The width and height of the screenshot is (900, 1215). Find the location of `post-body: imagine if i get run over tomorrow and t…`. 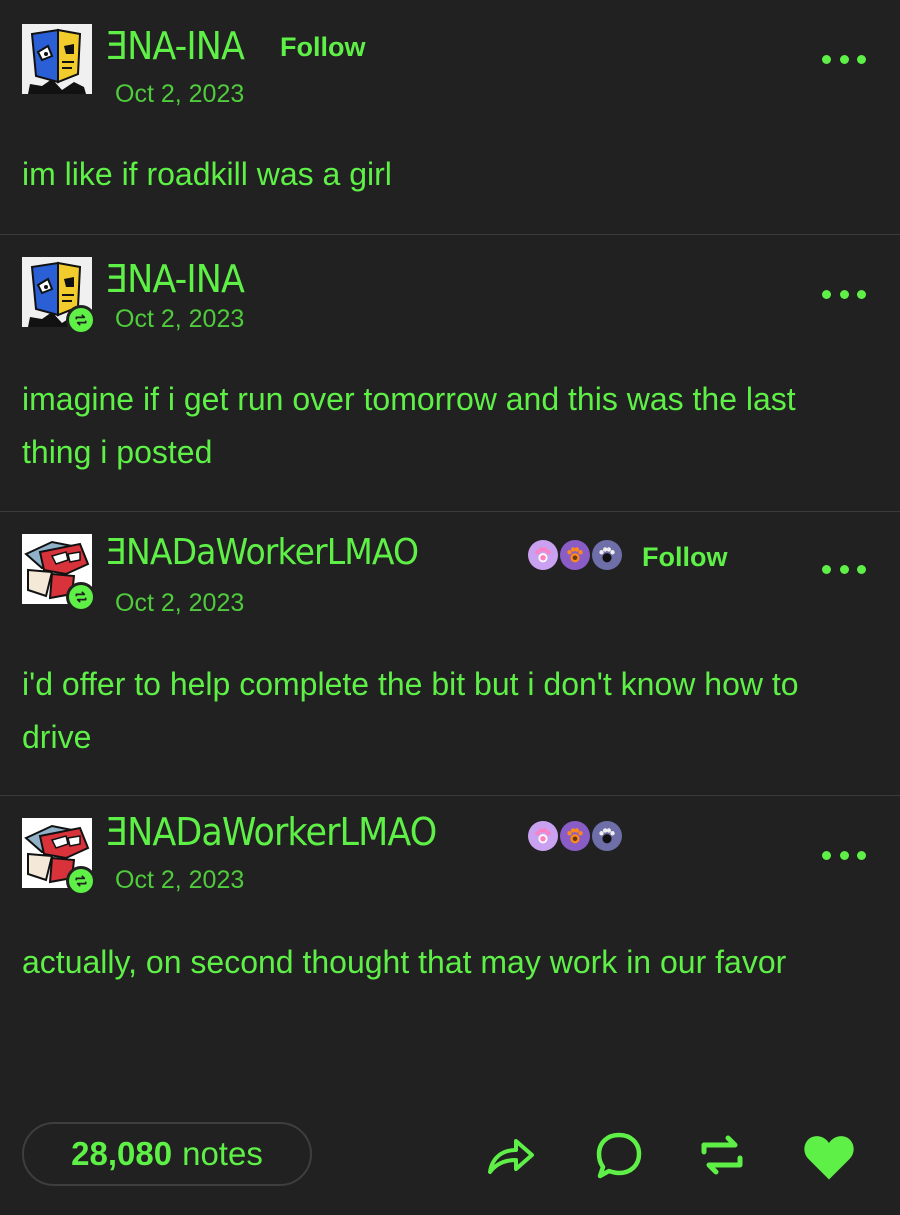

post-body: imagine if i get run over tomorrow and t… is located at coordinates (409, 425).